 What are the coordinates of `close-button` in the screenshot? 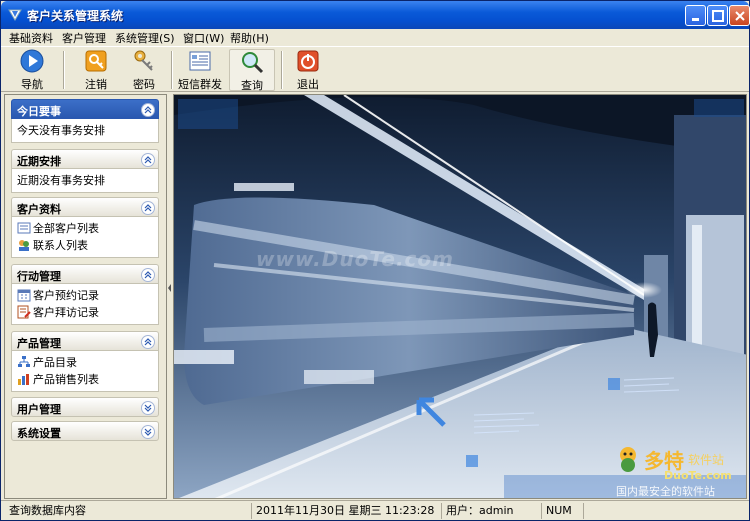 It's located at (739, 15).